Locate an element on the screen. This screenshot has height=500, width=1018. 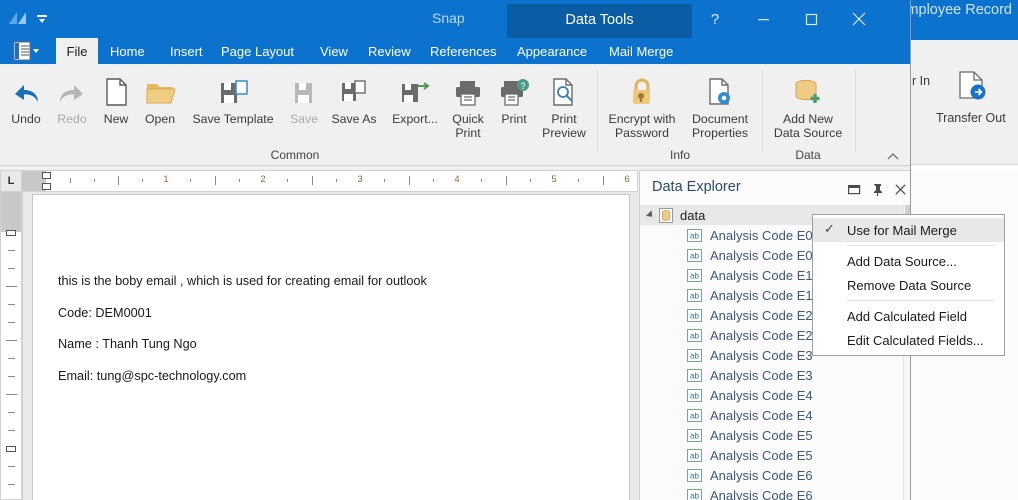
transfer-in-label: r In is located at coordinates (921, 81).